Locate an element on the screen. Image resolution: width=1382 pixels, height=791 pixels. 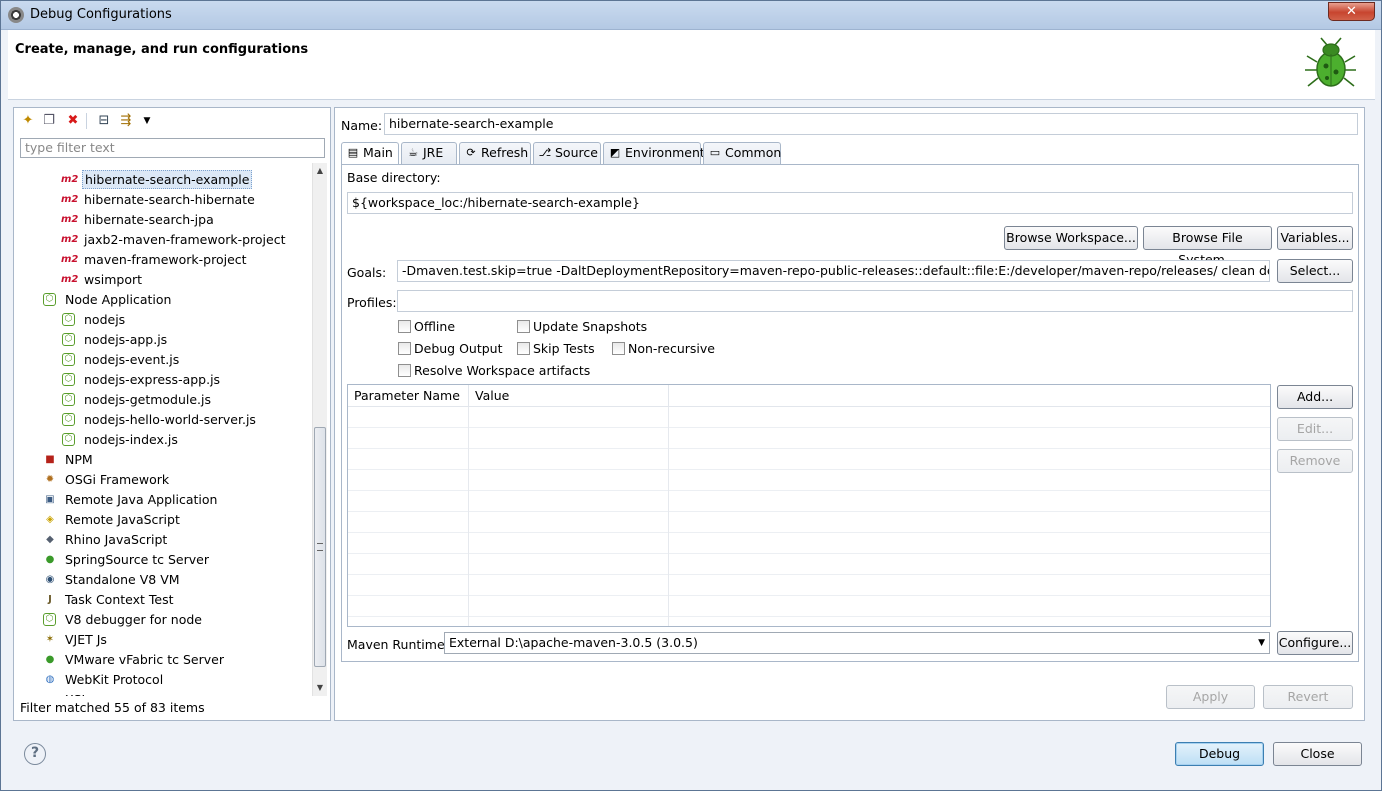
view-menu-chevron-icon: ▼ is located at coordinates (147, 121).